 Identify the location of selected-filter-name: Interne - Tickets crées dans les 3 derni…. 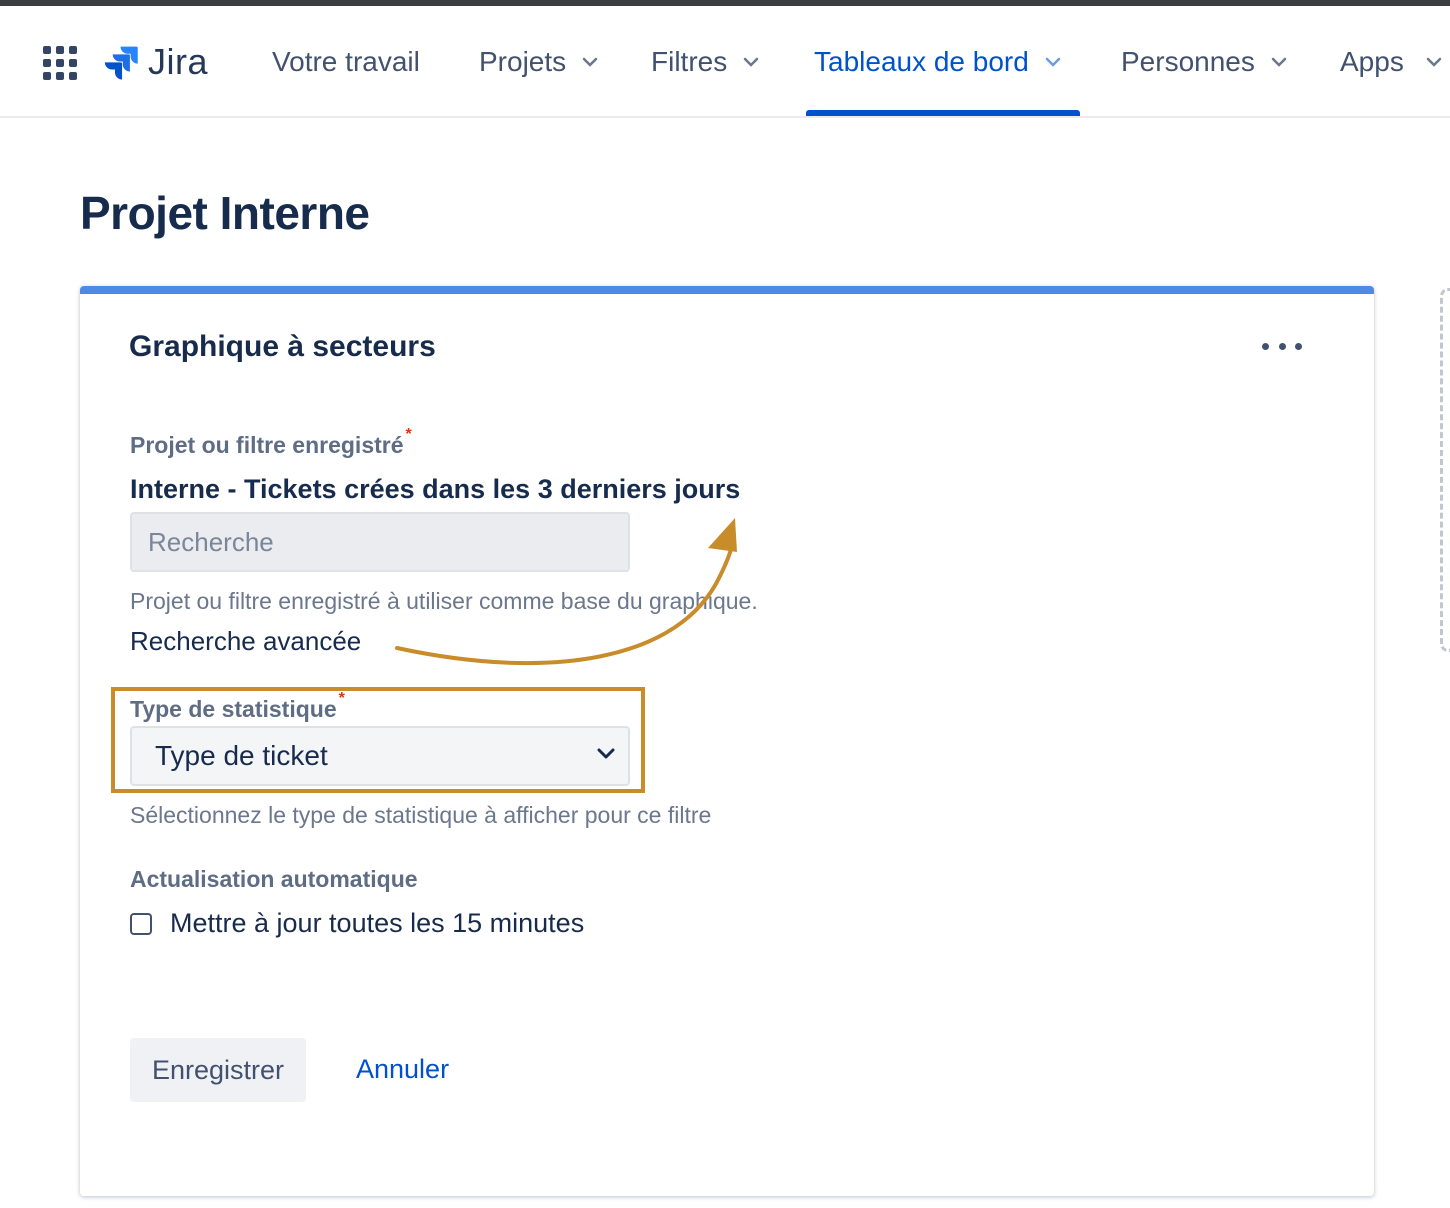
(435, 489).